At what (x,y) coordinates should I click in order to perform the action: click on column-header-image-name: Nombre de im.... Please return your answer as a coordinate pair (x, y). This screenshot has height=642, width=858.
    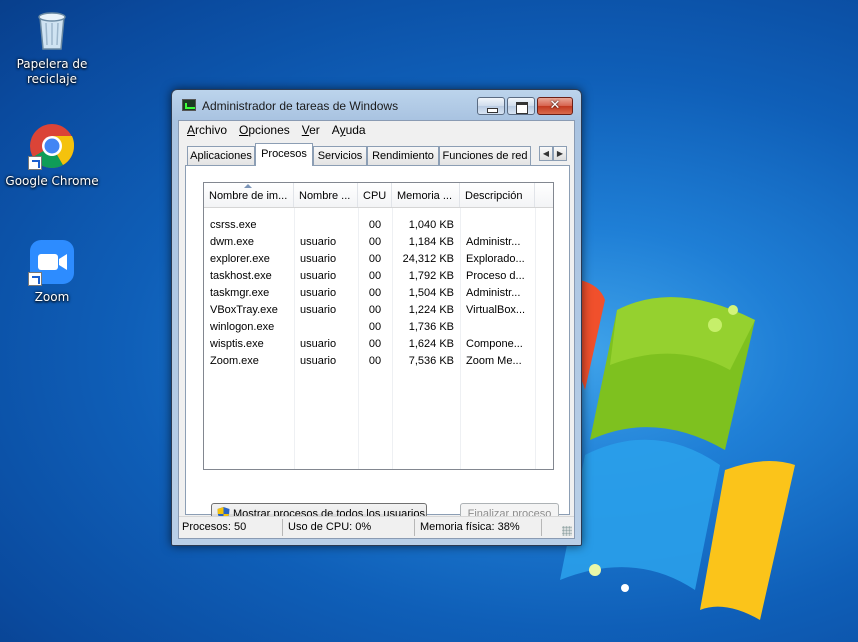
    Looking at the image, I should click on (249, 195).